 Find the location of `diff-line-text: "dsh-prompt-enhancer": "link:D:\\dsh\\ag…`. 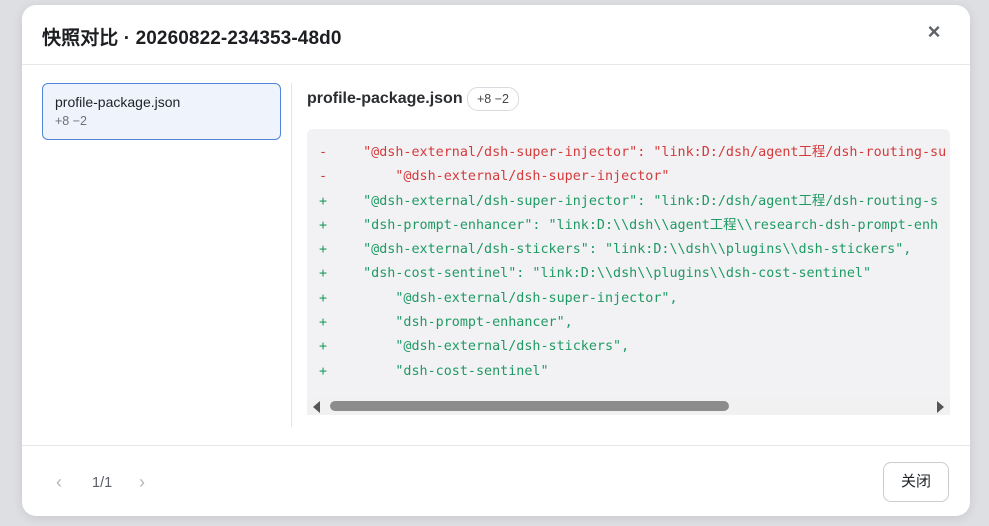

diff-line-text: "dsh-prompt-enhancer": "link:D:\\dsh\\ag… is located at coordinates (643, 225).